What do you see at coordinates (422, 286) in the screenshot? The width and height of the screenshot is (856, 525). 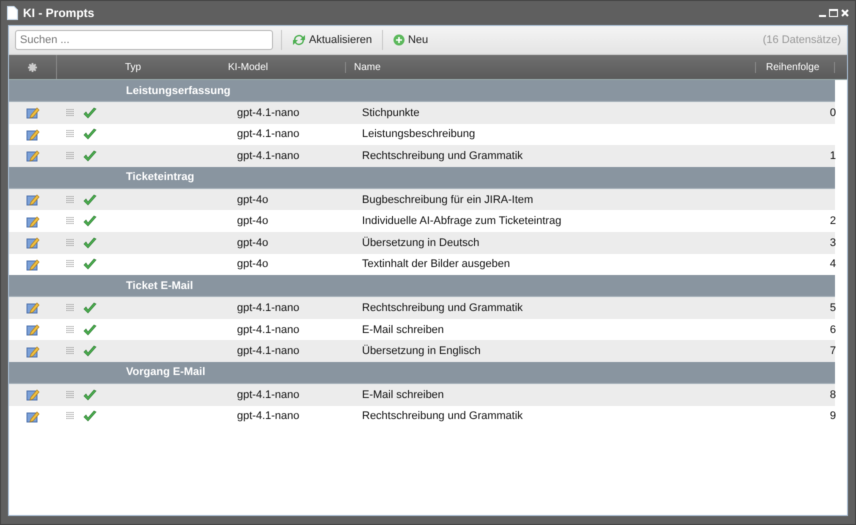 I see `group-header: Ticket E-Mail` at bounding box center [422, 286].